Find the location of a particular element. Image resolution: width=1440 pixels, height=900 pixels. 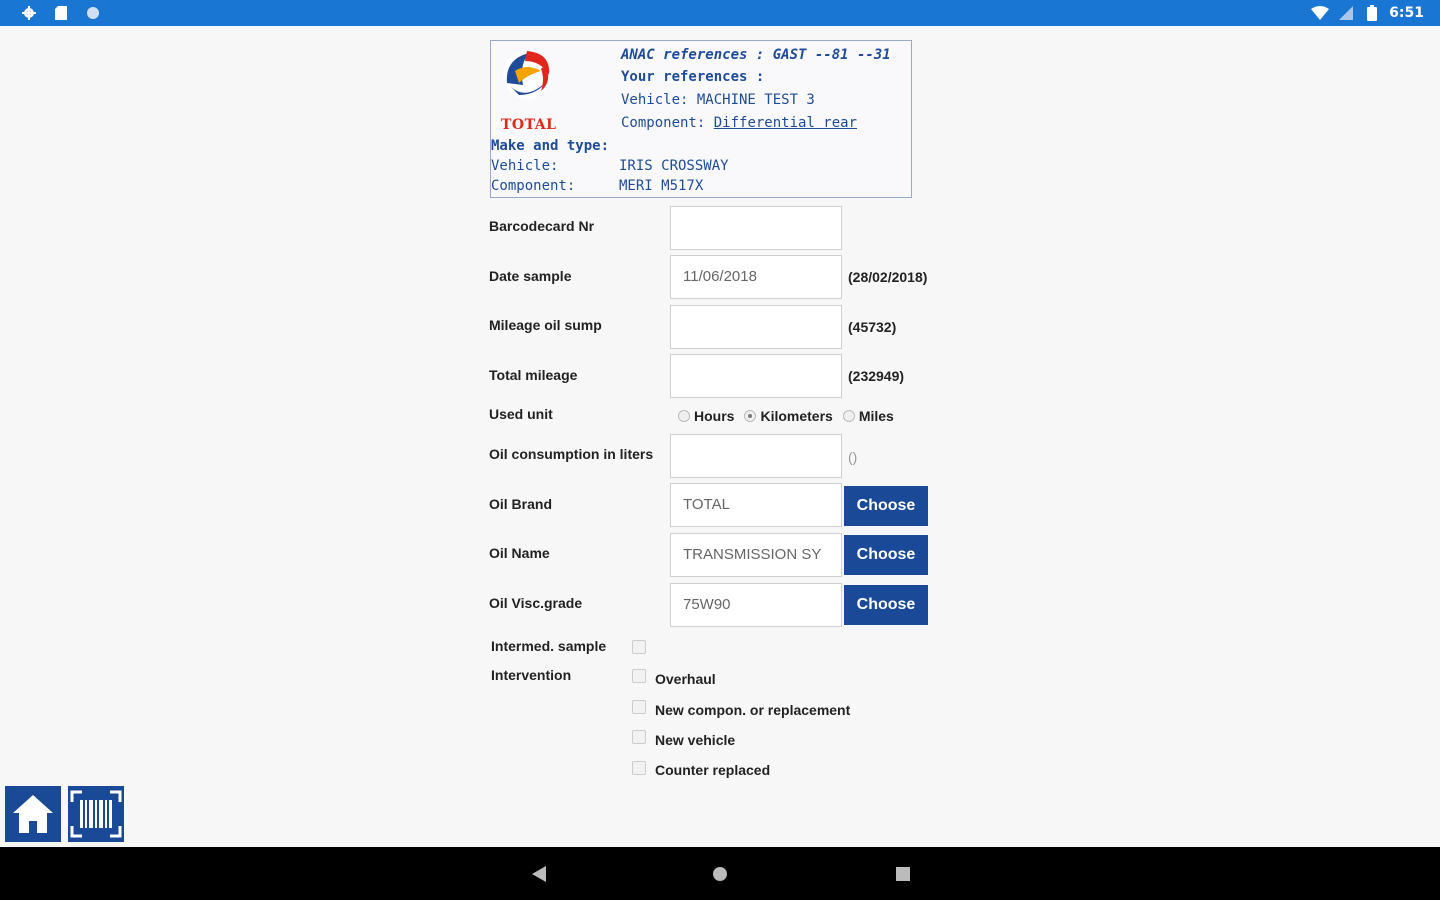

oil-brand-choose-button: Choose is located at coordinates (886, 506).